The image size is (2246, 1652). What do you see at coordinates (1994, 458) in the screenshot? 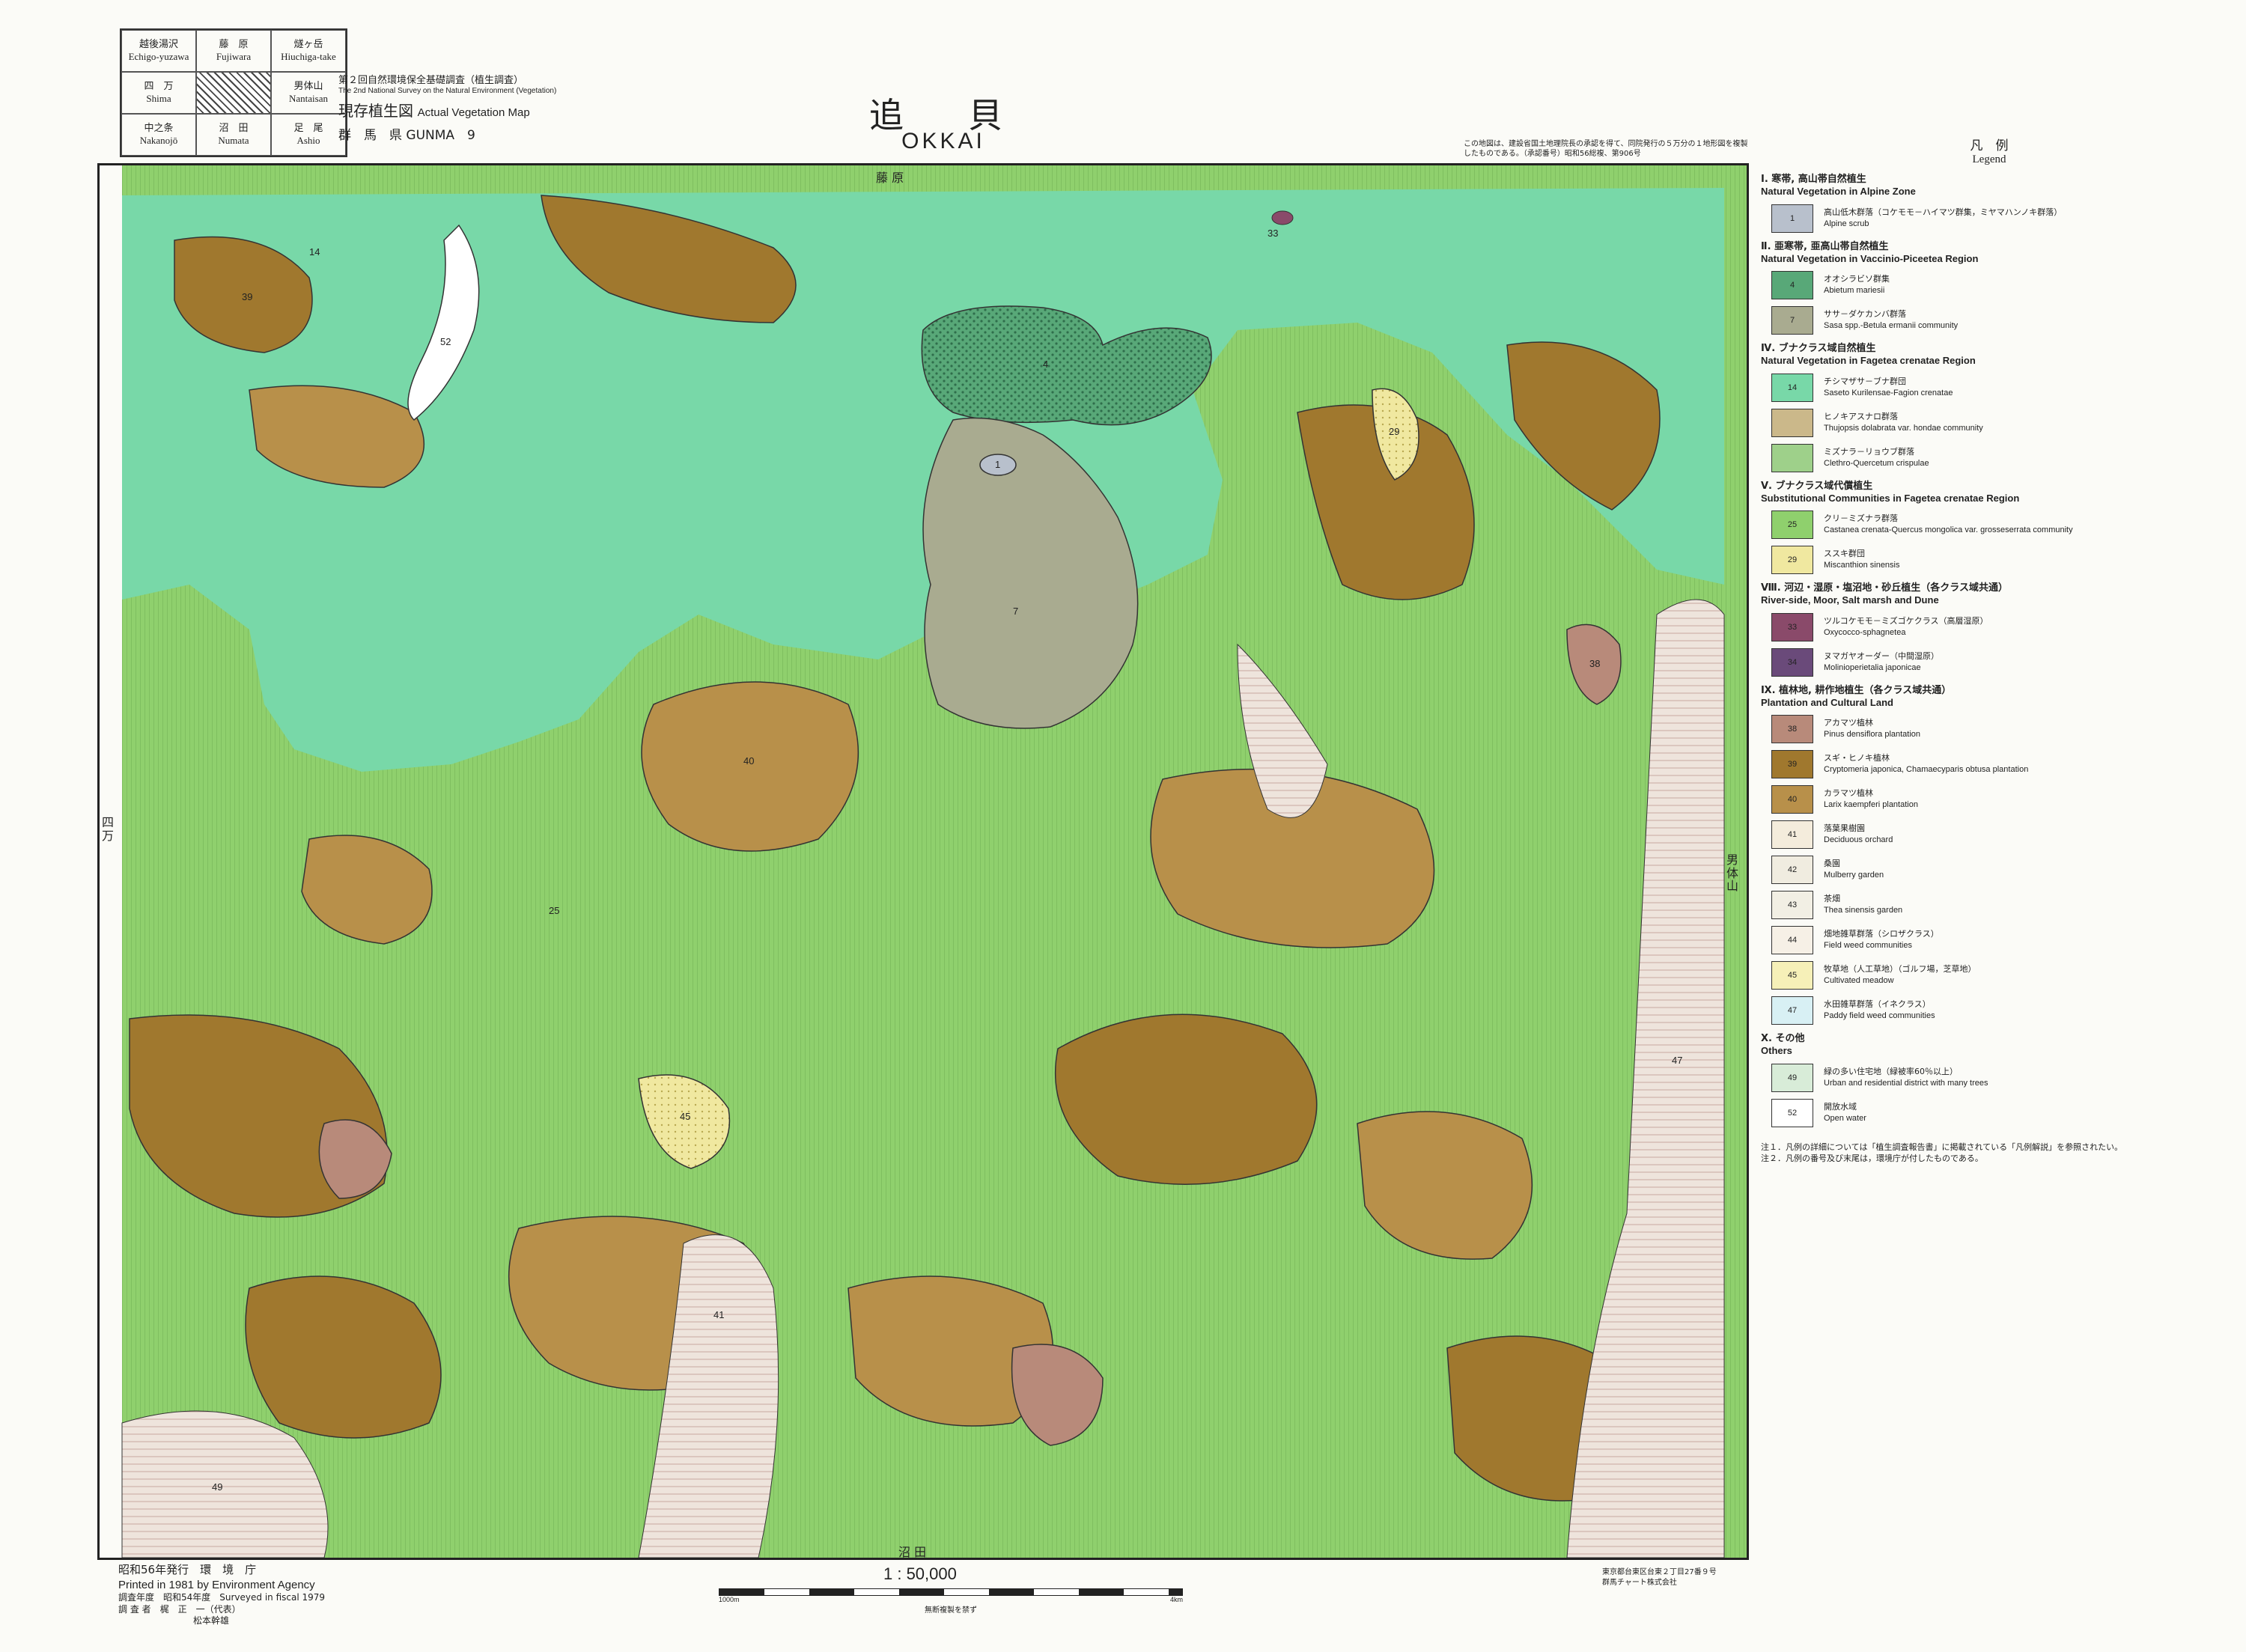
I see `legend-item: ミズナラ－リョウブ群落 Clethro-Quercetum crispulae` at bounding box center [1994, 458].